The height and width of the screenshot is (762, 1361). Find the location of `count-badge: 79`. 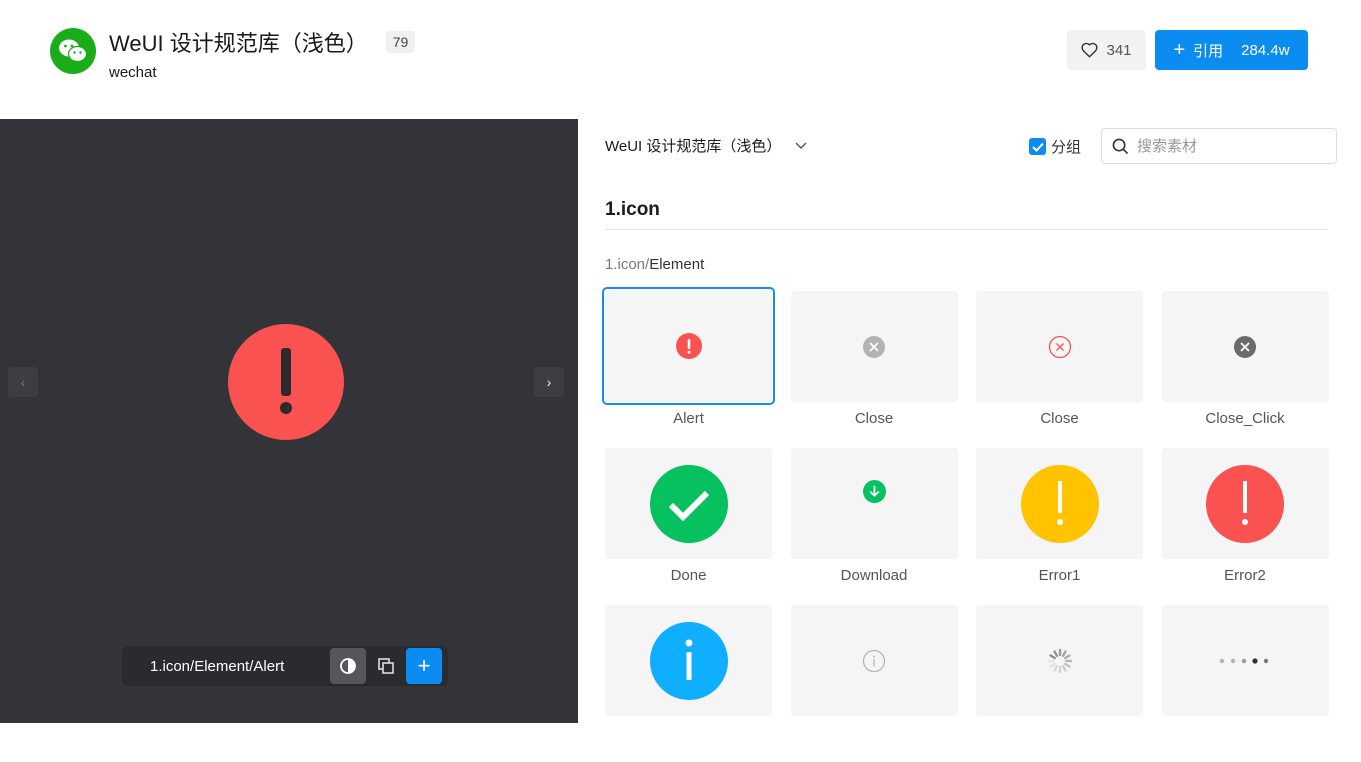

count-badge: 79 is located at coordinates (400, 42).